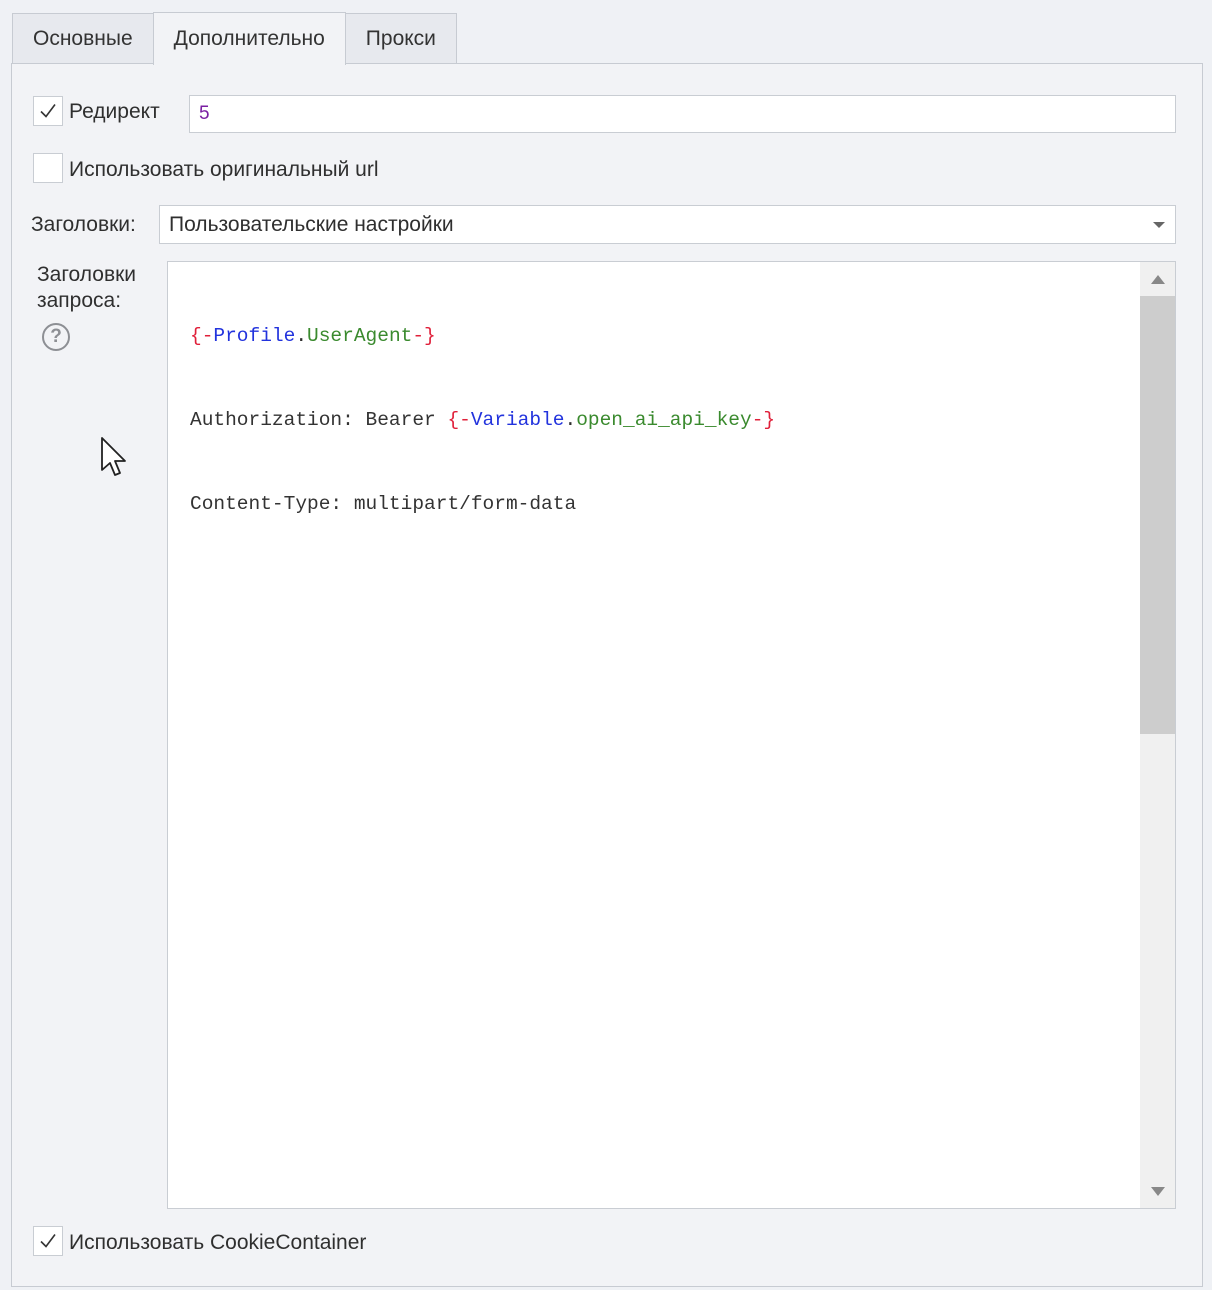  Describe the element at coordinates (1157, 515) in the screenshot. I see `scroll-thumb` at that location.